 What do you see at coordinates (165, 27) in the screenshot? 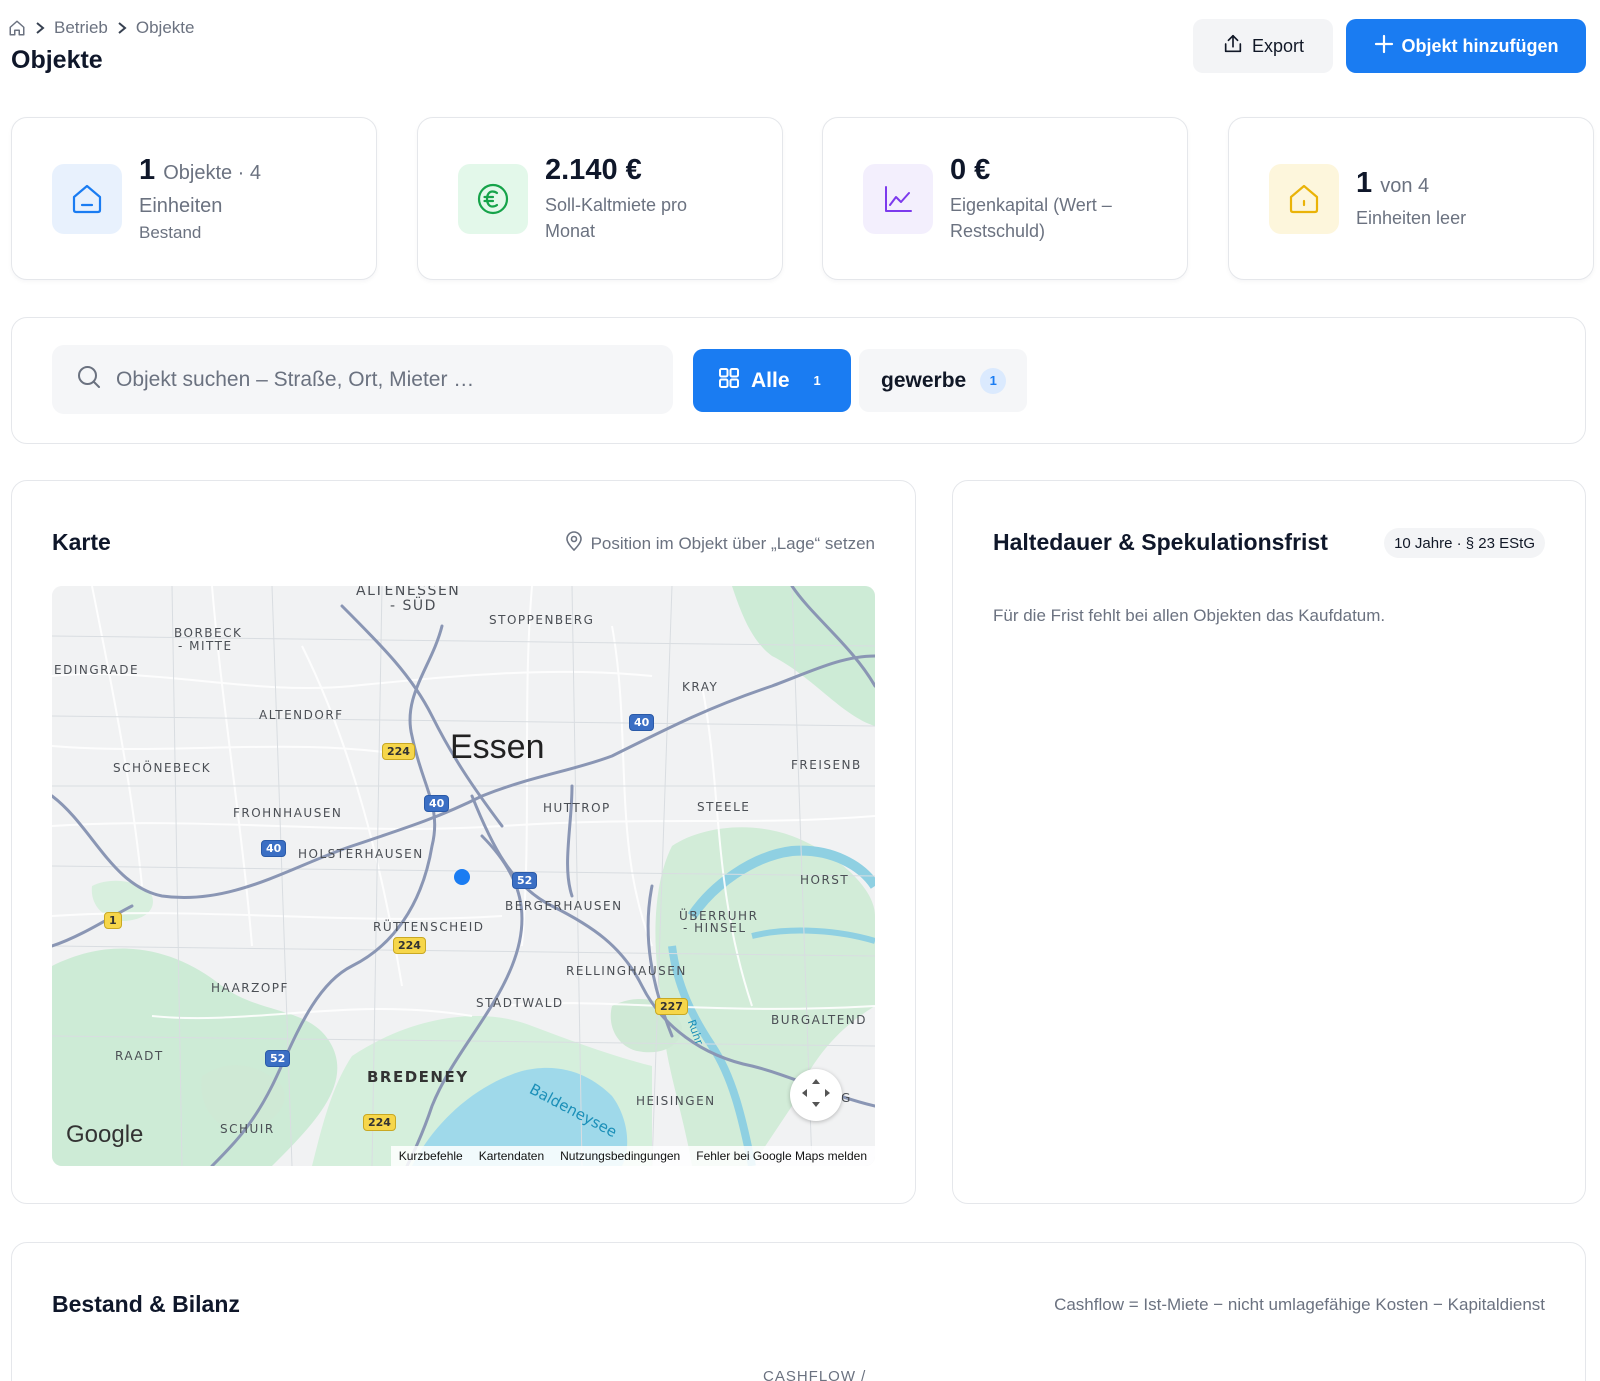
I see `breadcrumb-item-objekte: Objekte` at bounding box center [165, 27].